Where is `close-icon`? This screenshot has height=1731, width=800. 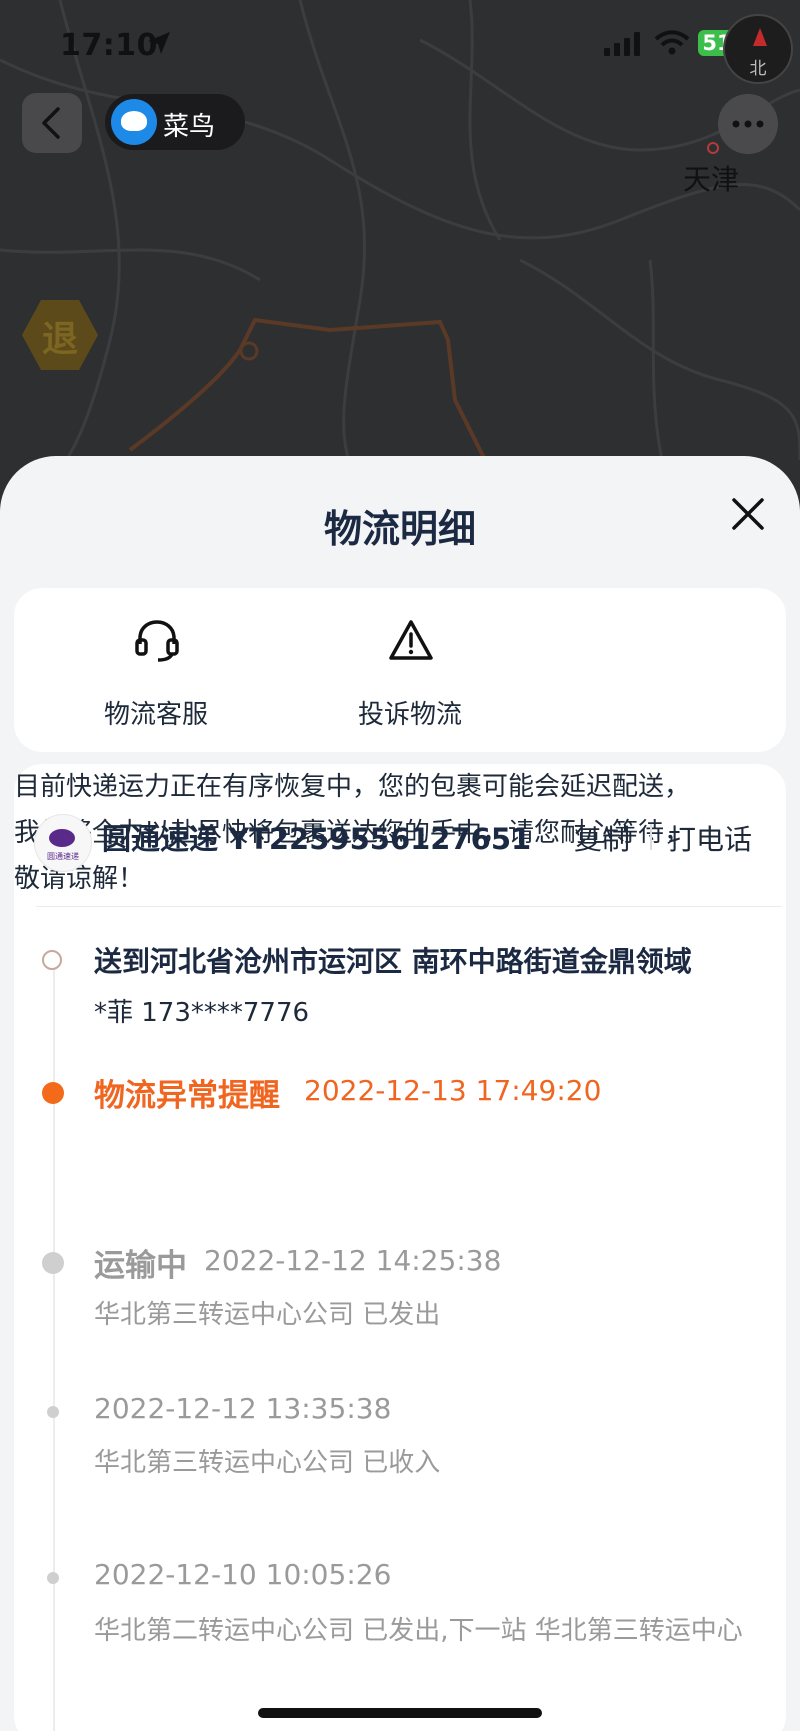 close-icon is located at coordinates (748, 514).